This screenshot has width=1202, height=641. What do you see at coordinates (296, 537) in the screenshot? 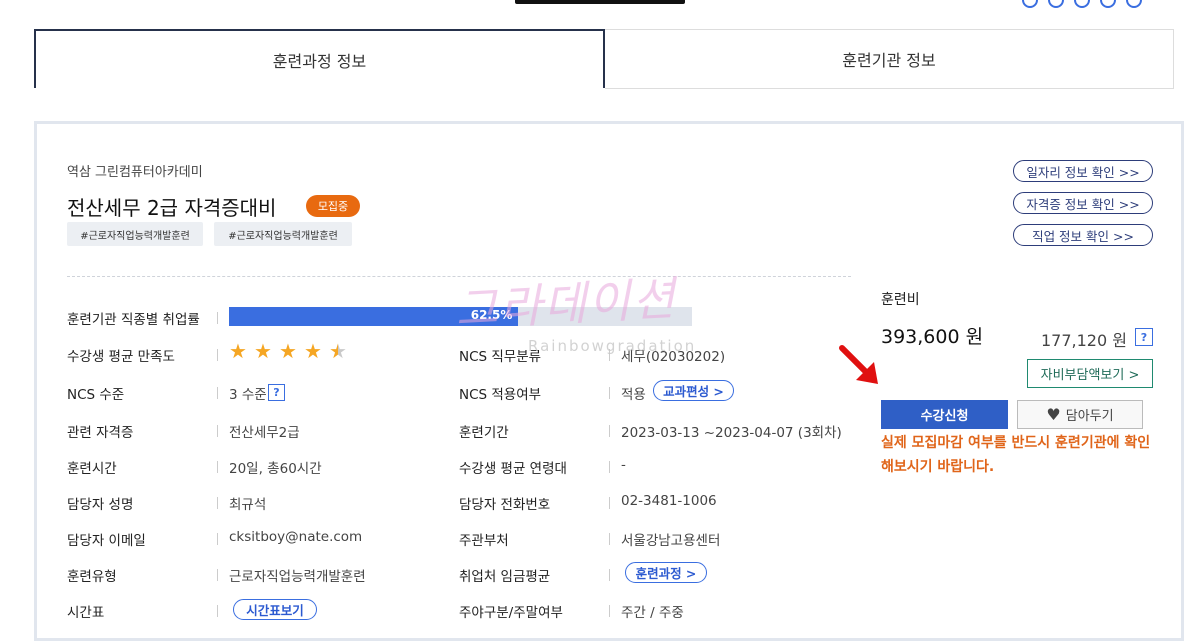
I see `email-value: cksitboy@nate.com` at bounding box center [296, 537].